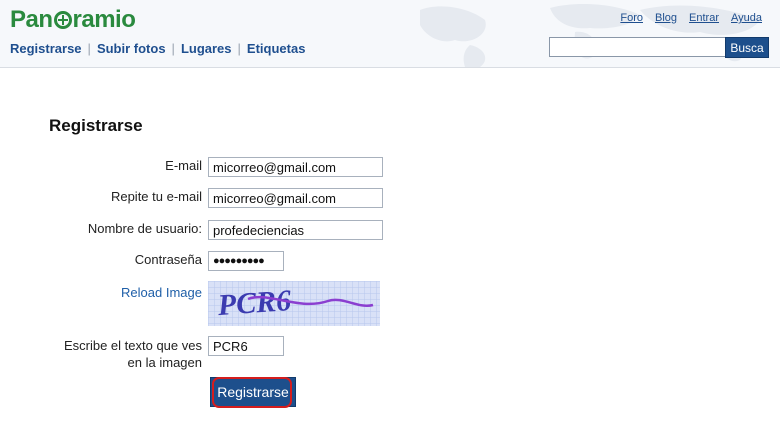  I want to click on captcha-label: Escribe el texto que ves en la imagen, so click(132, 354).